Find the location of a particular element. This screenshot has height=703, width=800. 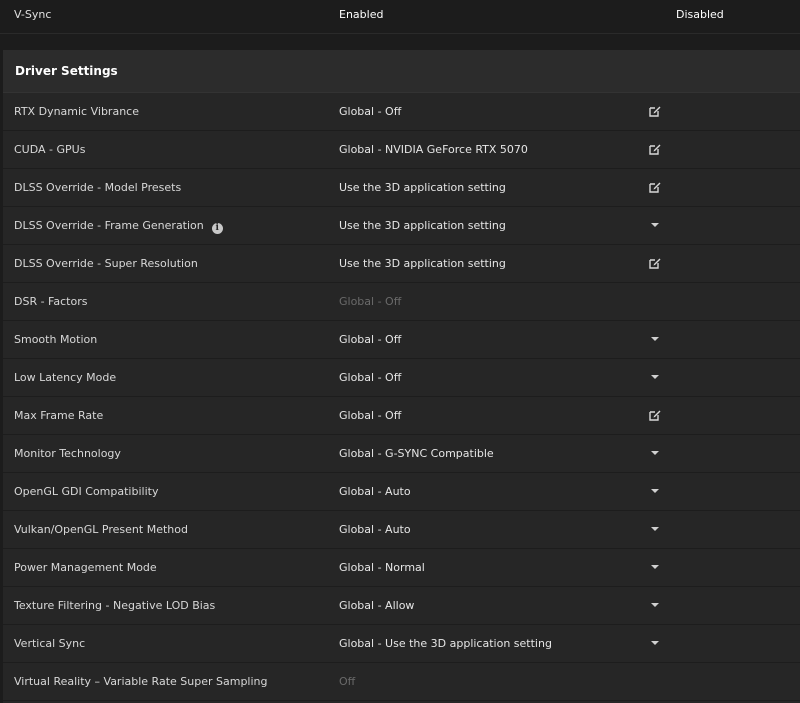

setting-name: DSR - Factors is located at coordinates (51, 301).